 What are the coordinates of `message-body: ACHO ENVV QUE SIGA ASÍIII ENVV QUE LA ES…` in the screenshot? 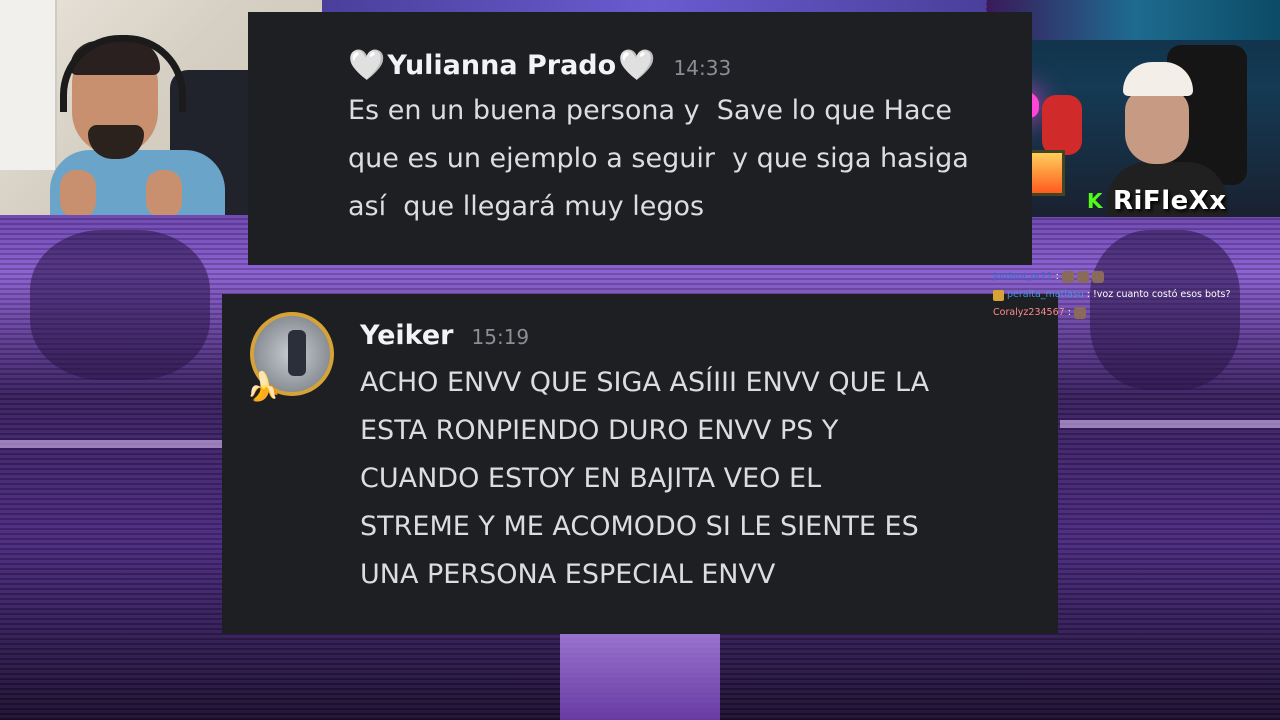 It's located at (645, 478).